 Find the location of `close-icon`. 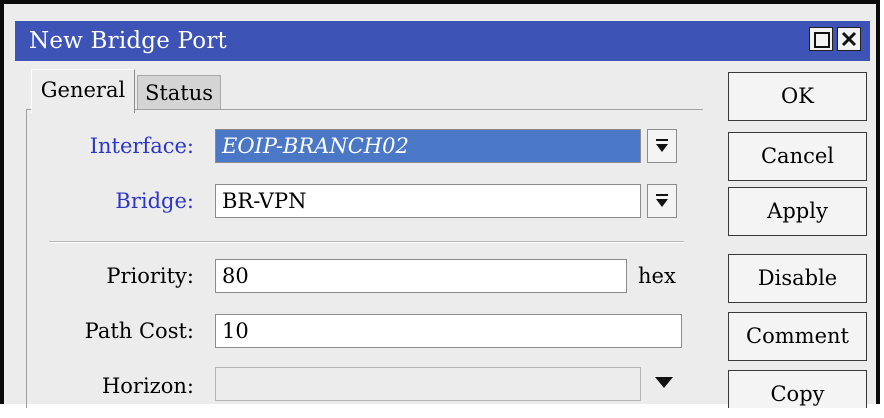

close-icon is located at coordinates (849, 39).